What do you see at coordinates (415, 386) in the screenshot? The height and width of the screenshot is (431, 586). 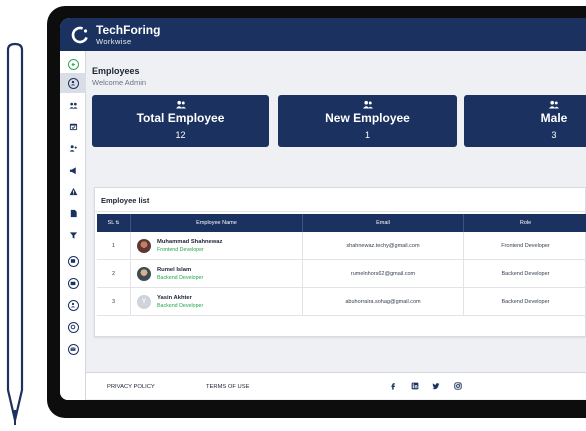 I see `linkedin-icon` at bounding box center [415, 386].